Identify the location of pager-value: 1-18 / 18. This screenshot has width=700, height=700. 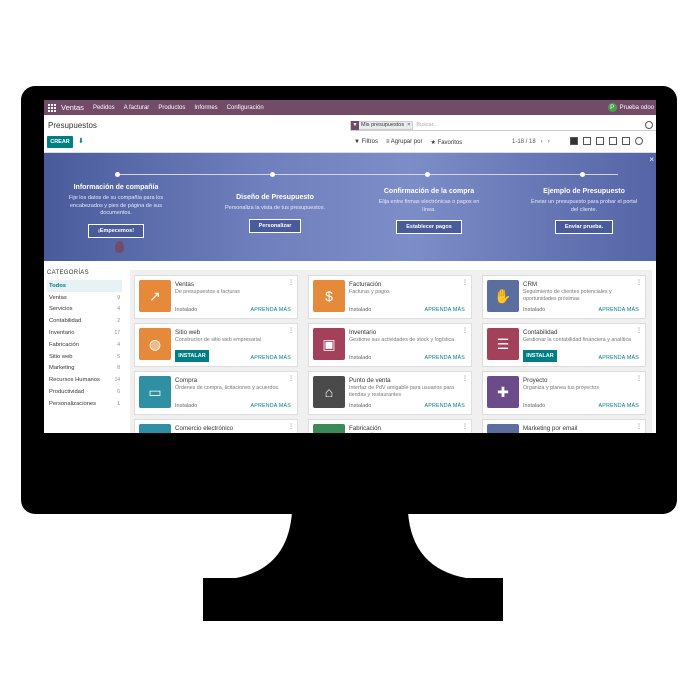
(524, 142).